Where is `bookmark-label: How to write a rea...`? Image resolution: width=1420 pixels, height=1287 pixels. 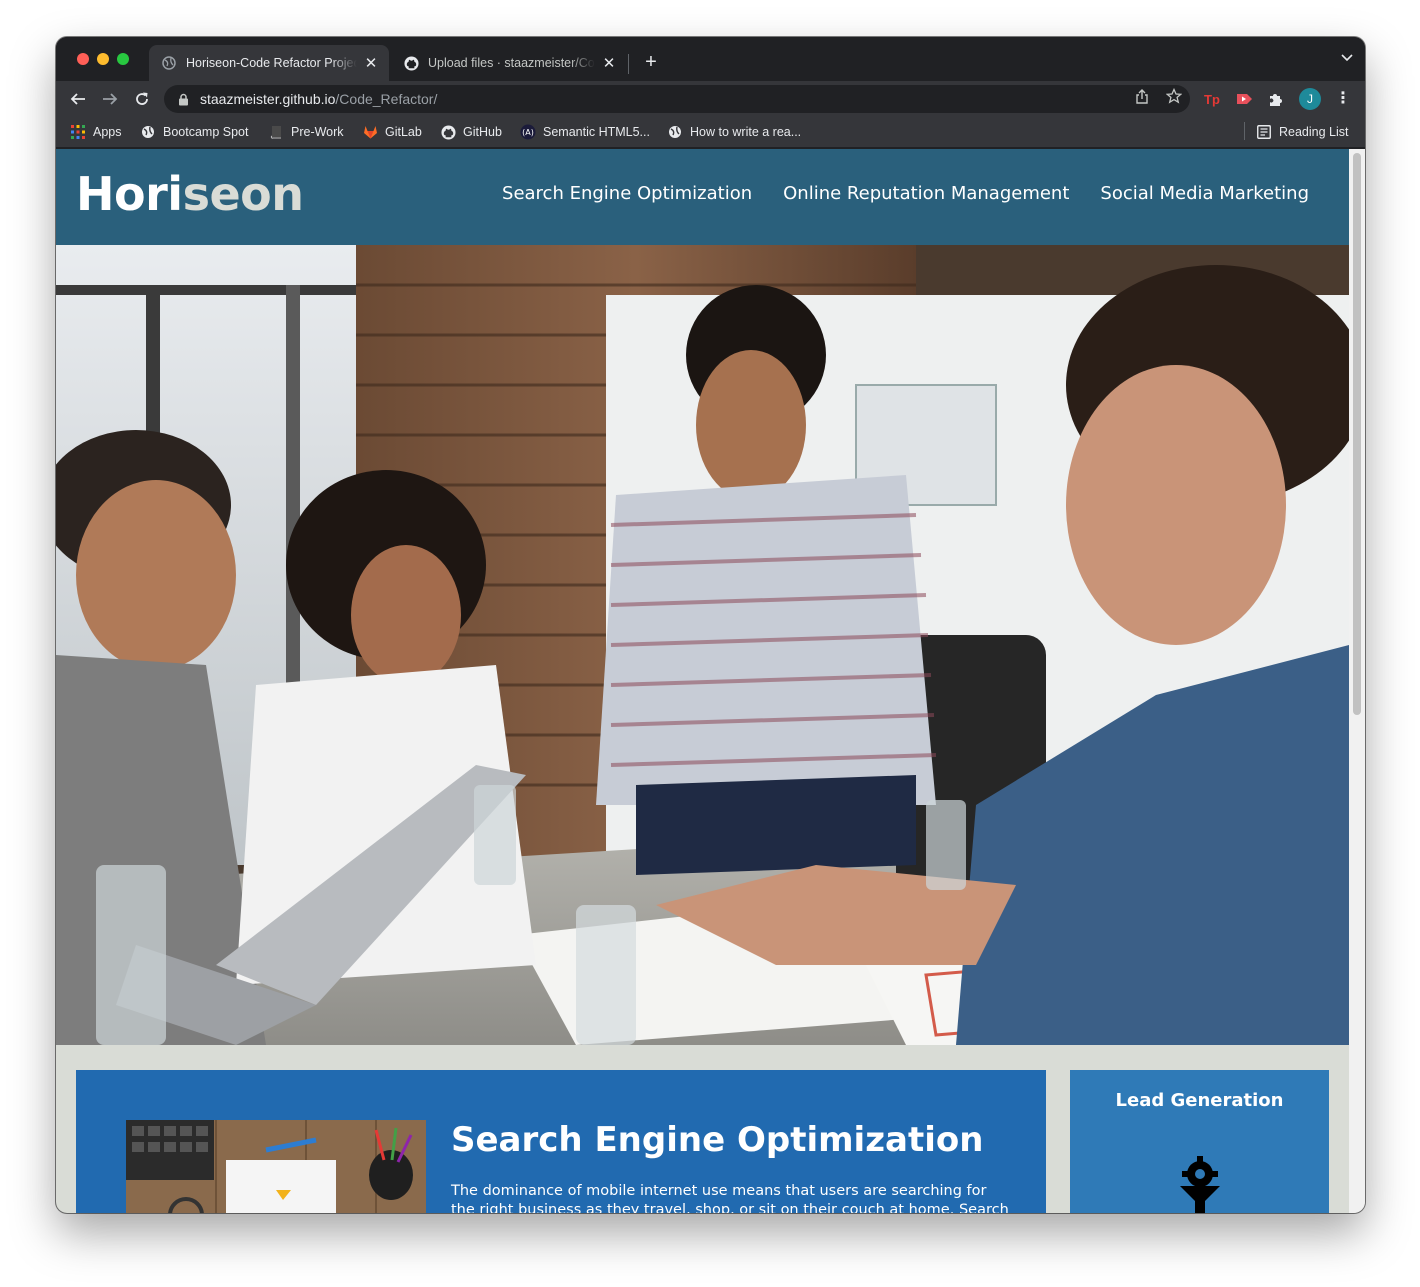 bookmark-label: How to write a rea... is located at coordinates (746, 132).